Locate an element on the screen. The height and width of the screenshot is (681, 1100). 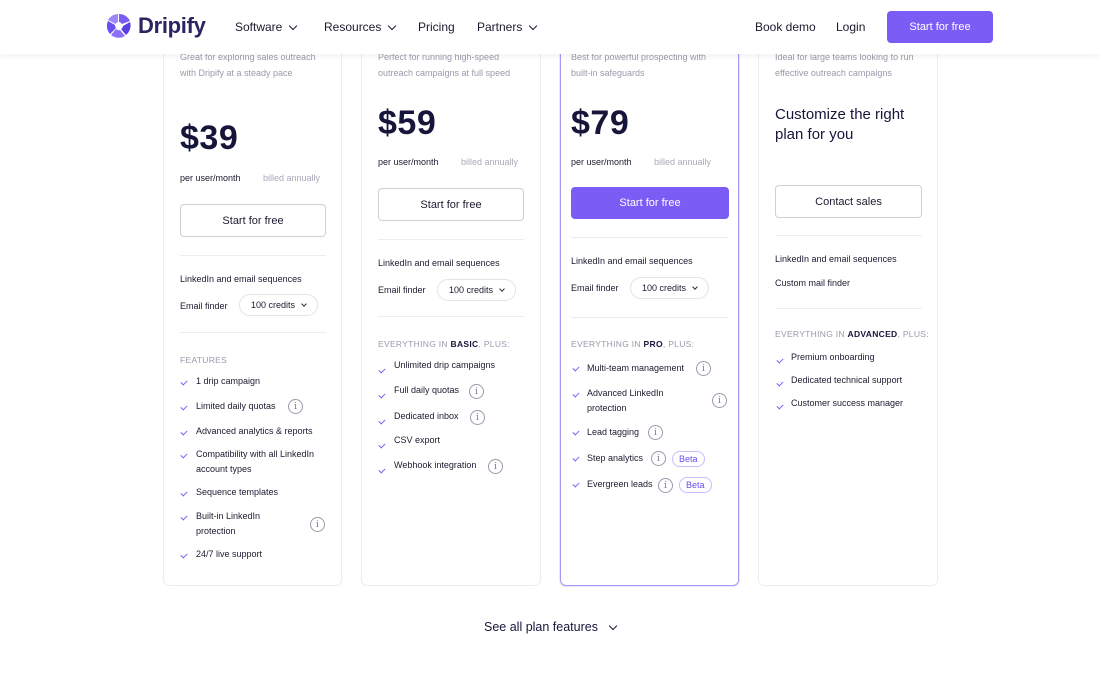
see-all-features-link: See all plan features is located at coordinates (551, 627).